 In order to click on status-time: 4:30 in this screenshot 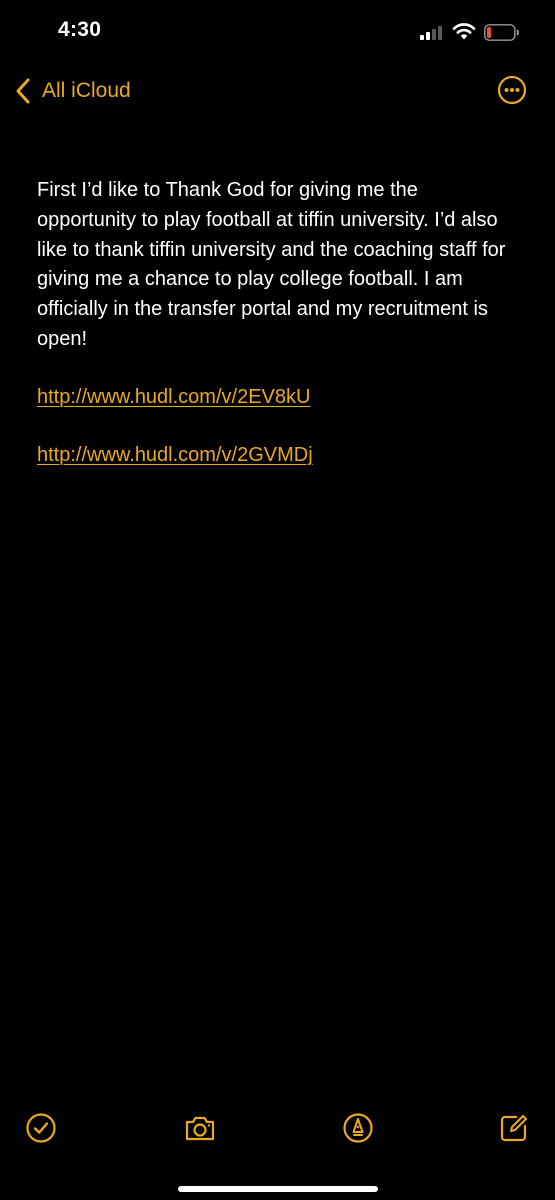, I will do `click(80, 29)`.